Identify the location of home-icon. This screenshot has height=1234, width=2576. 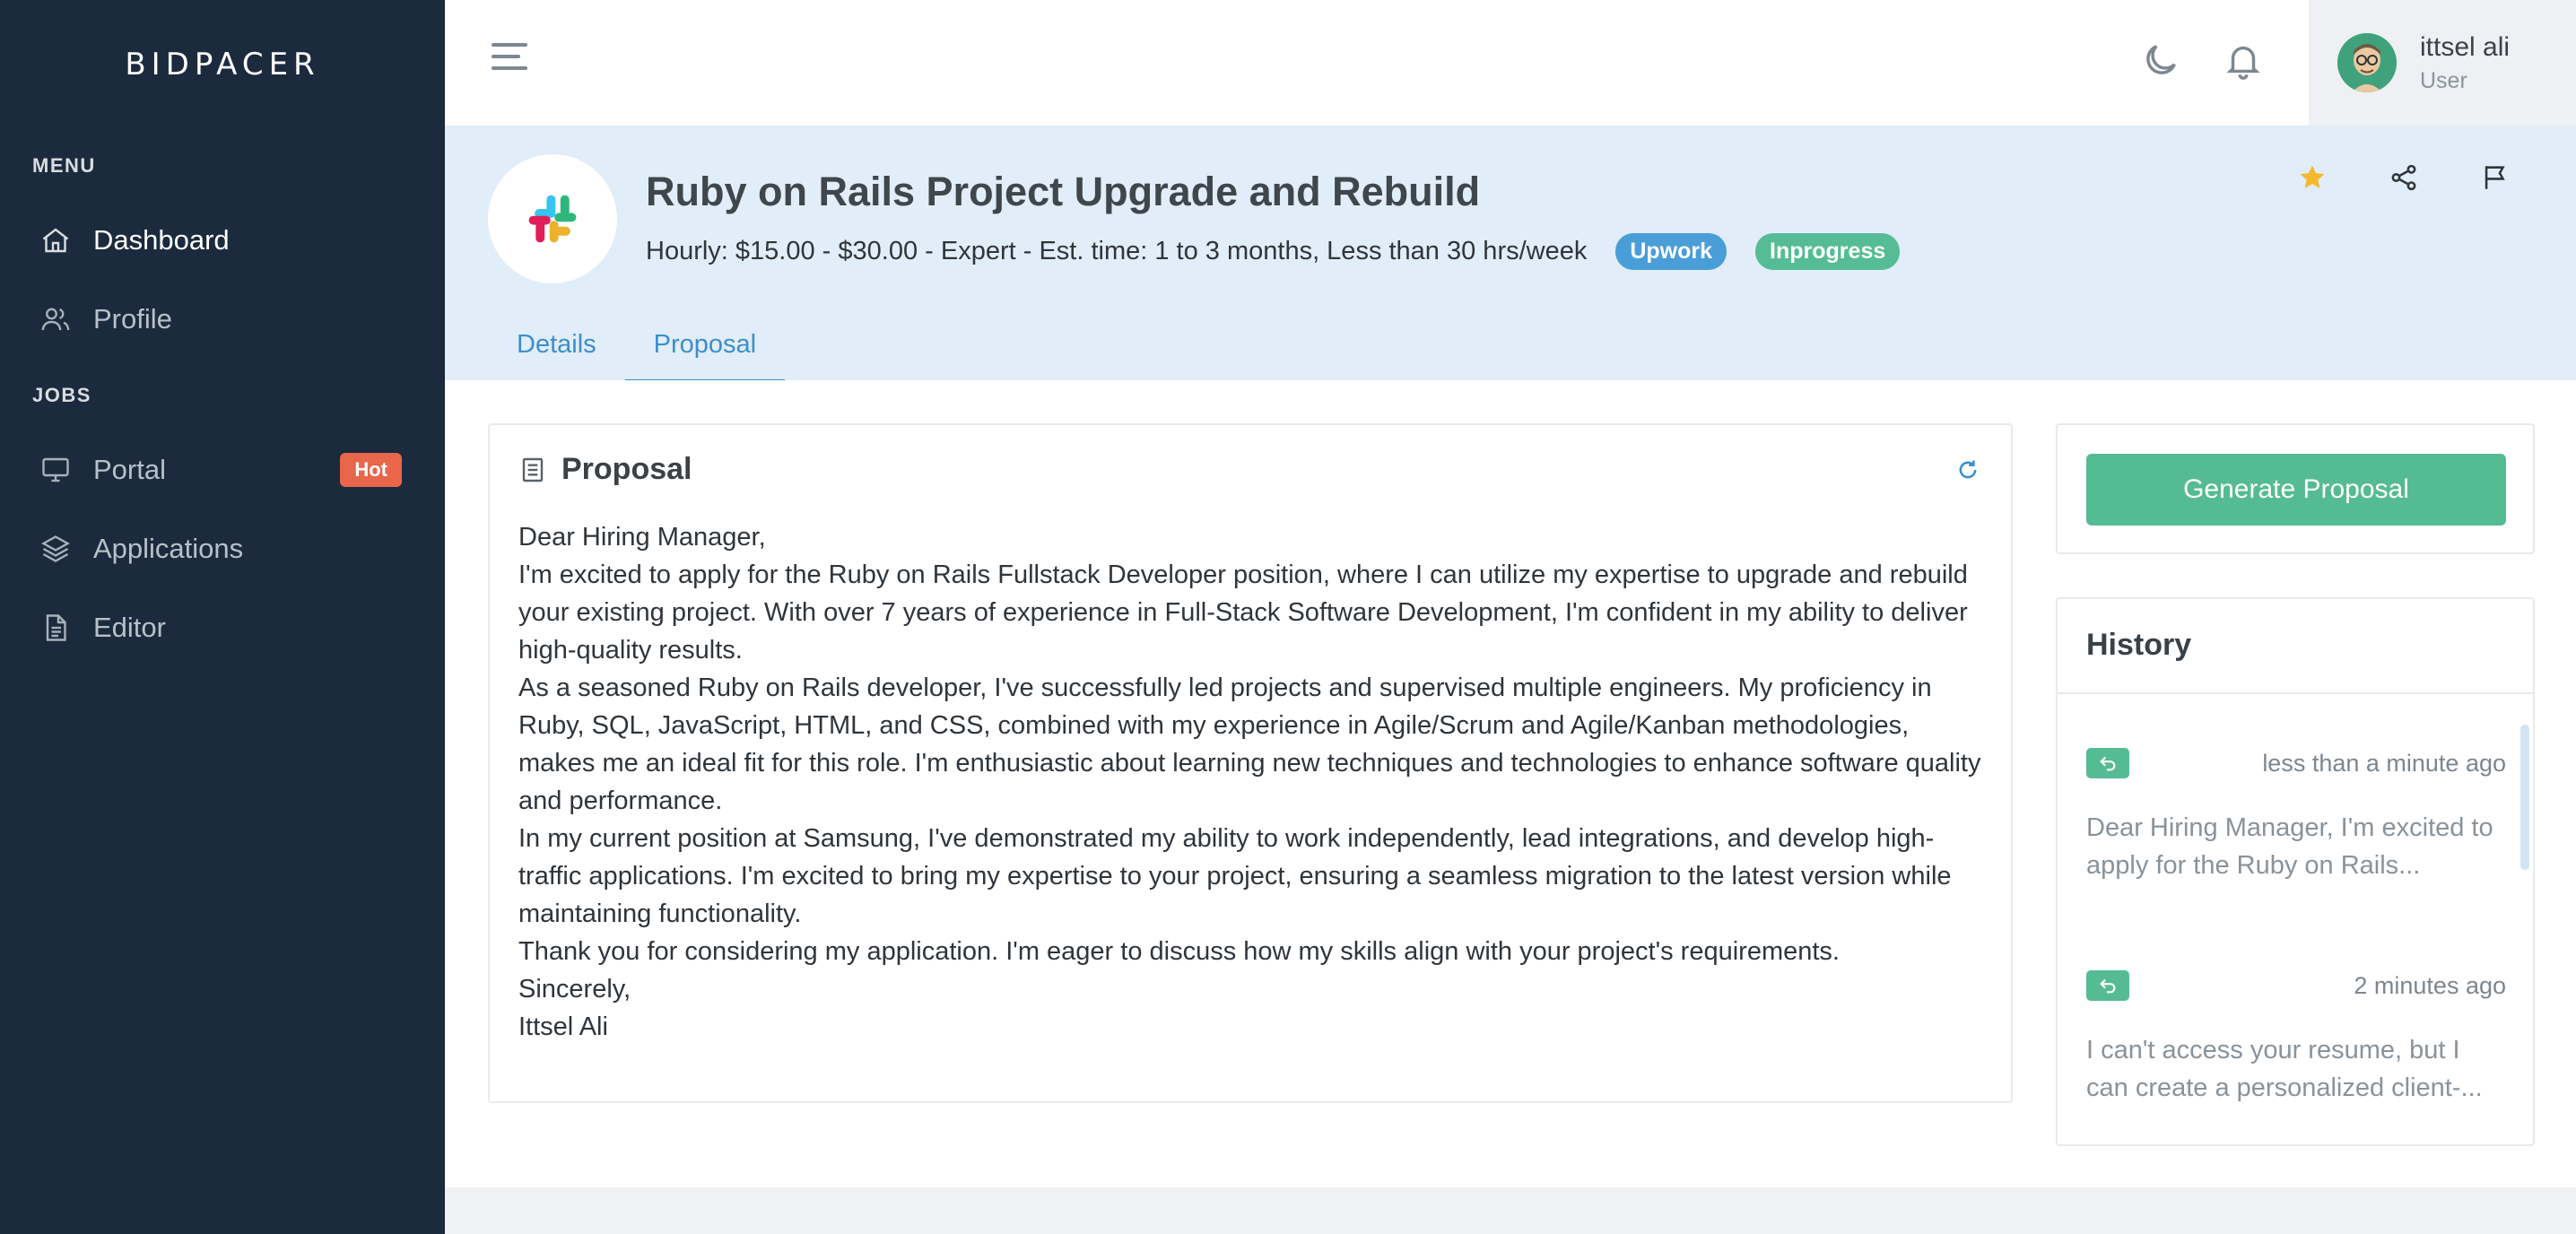
(55, 241).